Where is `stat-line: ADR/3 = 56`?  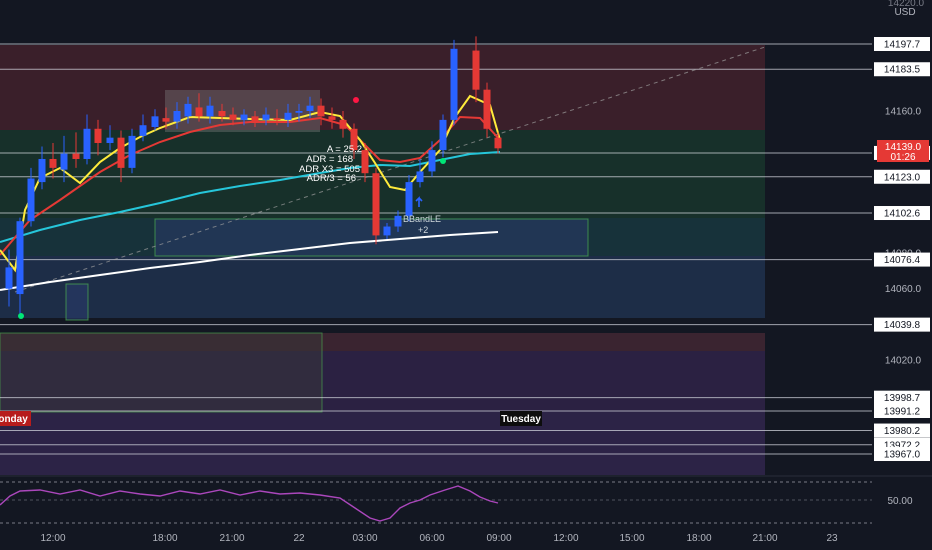 stat-line: ADR/3 = 56 is located at coordinates (331, 178).